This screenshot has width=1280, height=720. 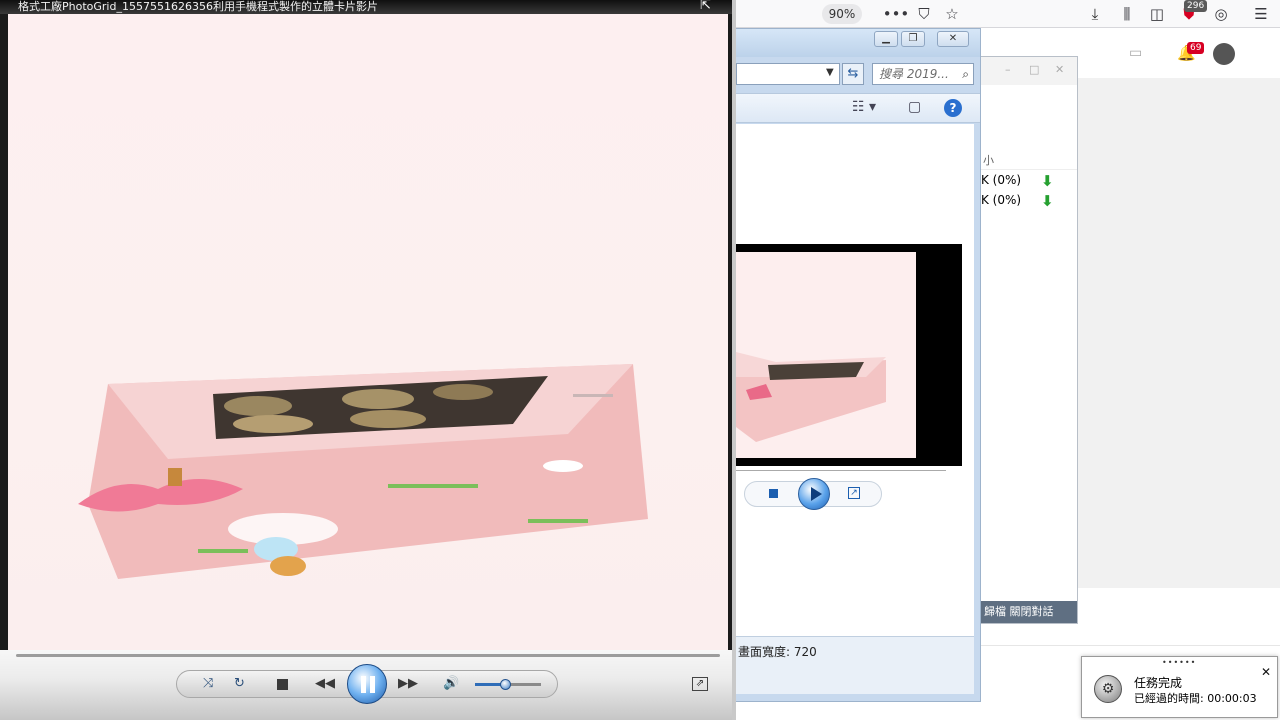 I want to click on volume-knob, so click(x=505, y=684).